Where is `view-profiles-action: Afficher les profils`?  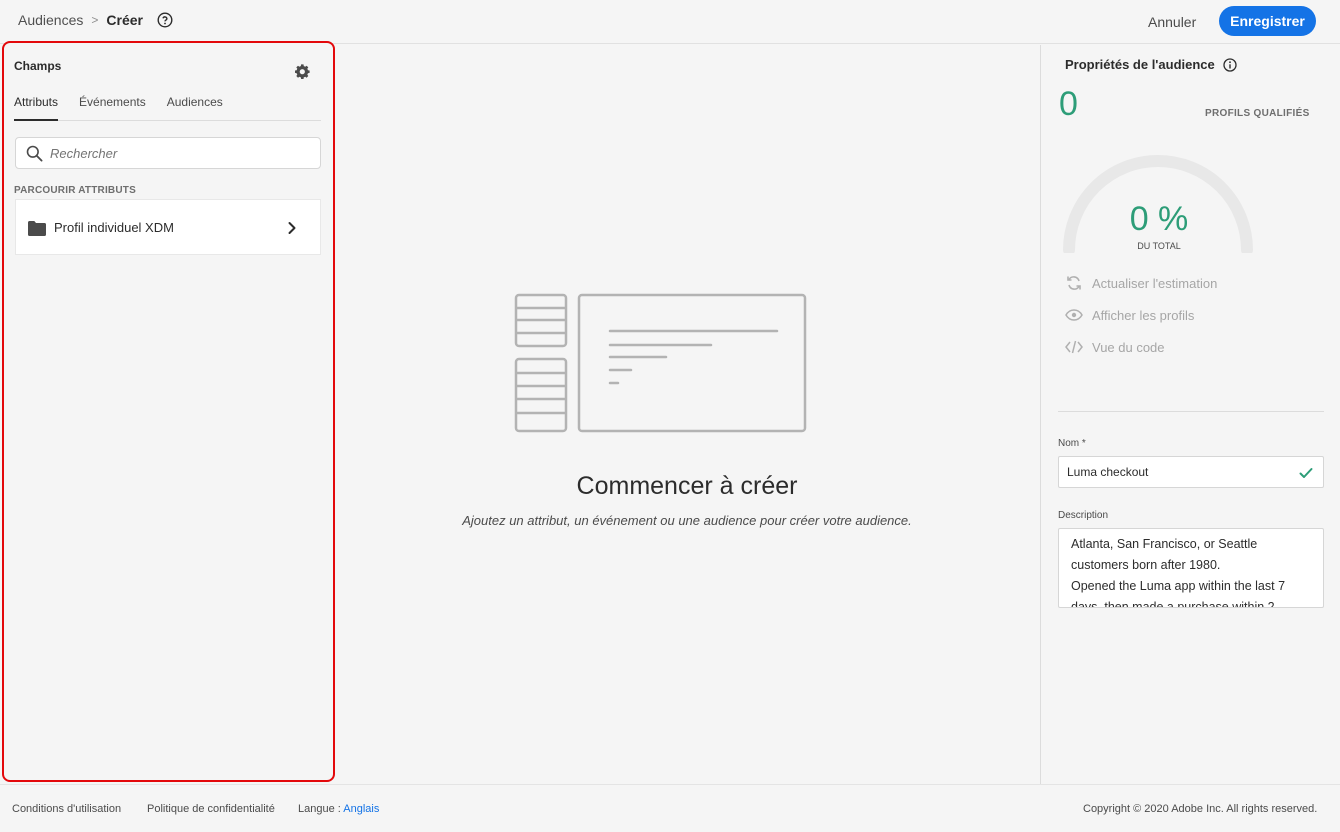 view-profiles-action: Afficher les profils is located at coordinates (1129, 315).